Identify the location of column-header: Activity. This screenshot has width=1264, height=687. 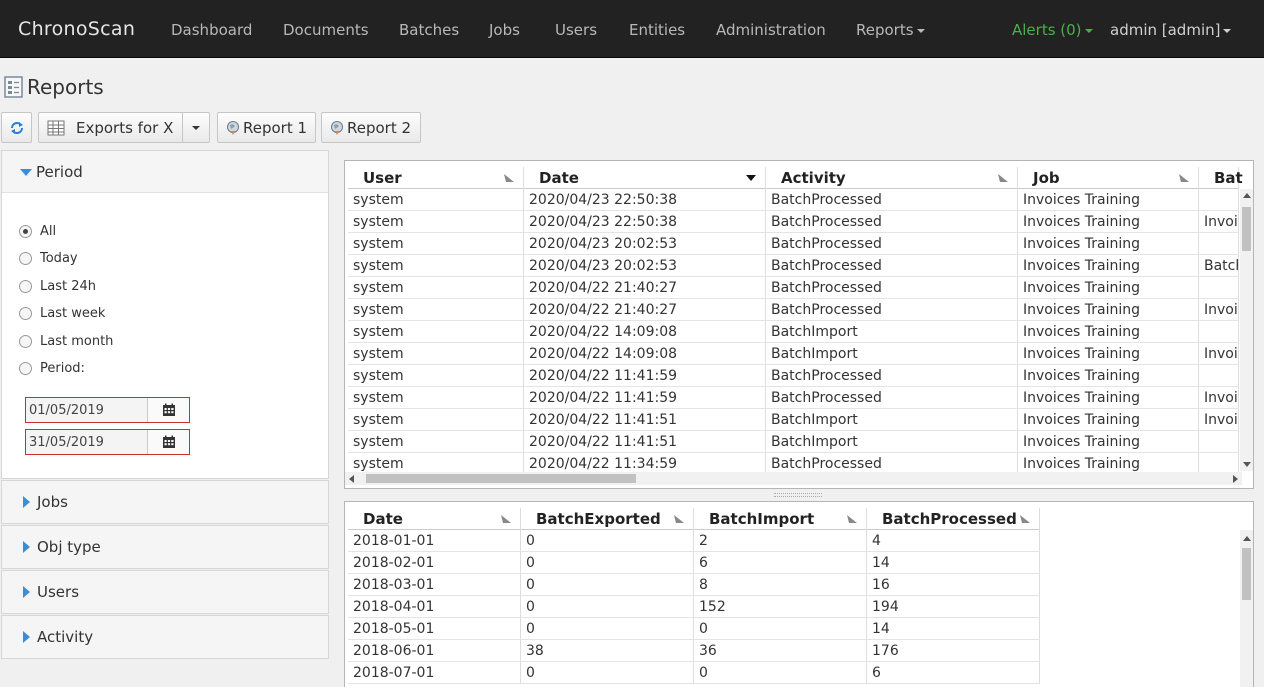
(892, 178).